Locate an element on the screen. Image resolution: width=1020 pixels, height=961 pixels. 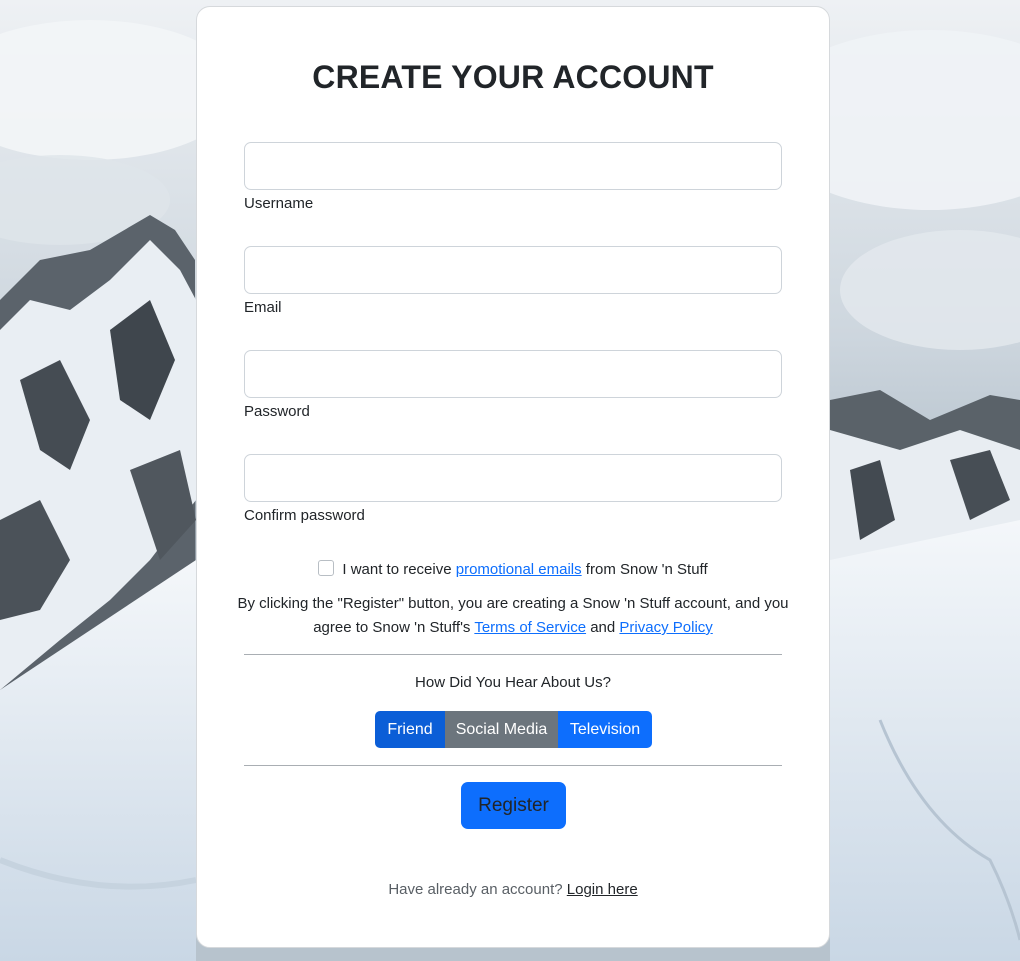
password-group: Password is located at coordinates (513, 385).